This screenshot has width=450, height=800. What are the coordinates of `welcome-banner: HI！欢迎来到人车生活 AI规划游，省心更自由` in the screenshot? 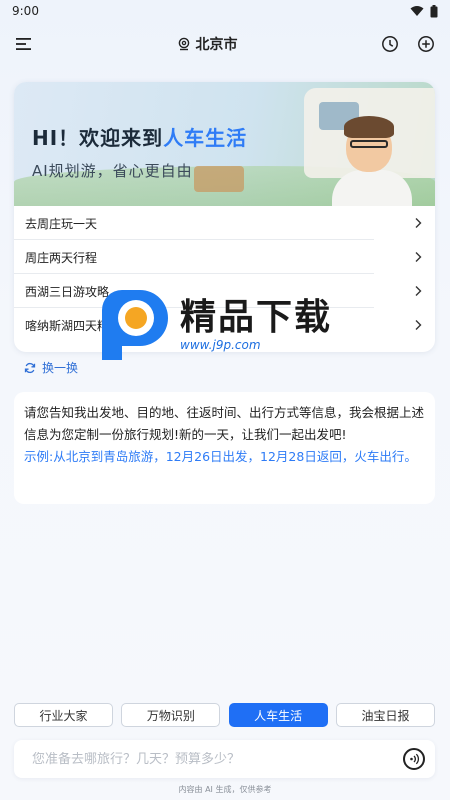 It's located at (224, 144).